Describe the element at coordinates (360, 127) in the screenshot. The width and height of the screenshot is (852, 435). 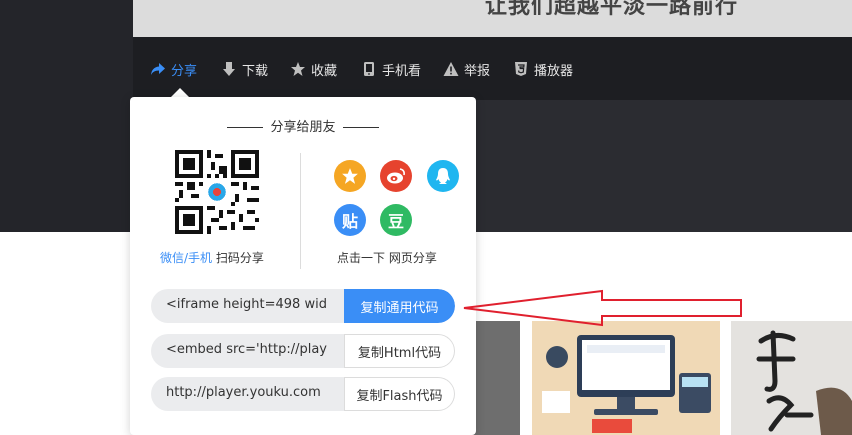
I see `title-line-right` at that location.